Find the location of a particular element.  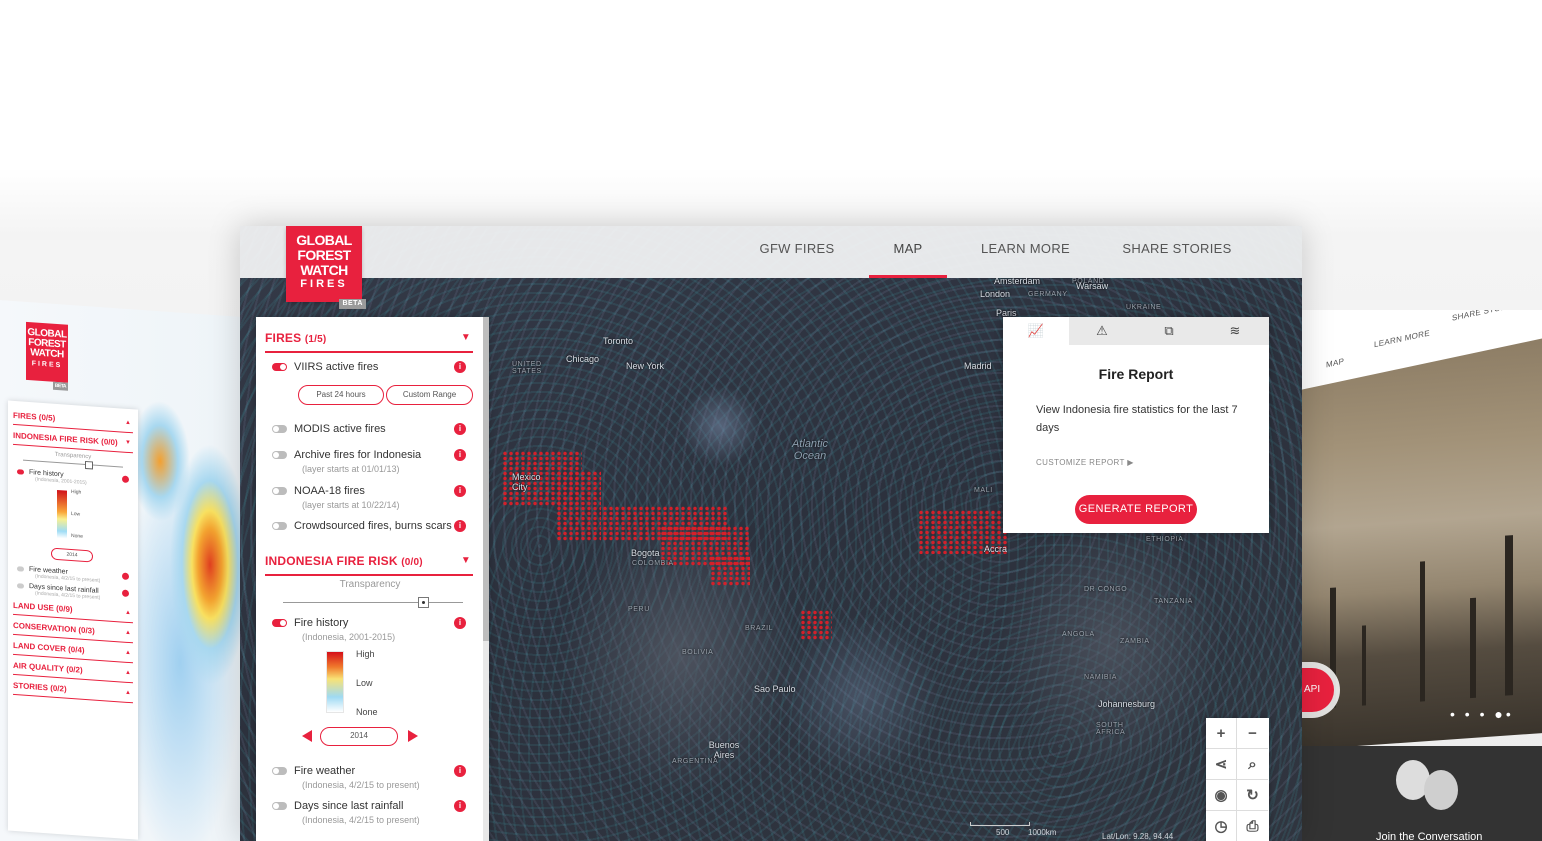

analysis-icon: ⧉ is located at coordinates (1169, 330).